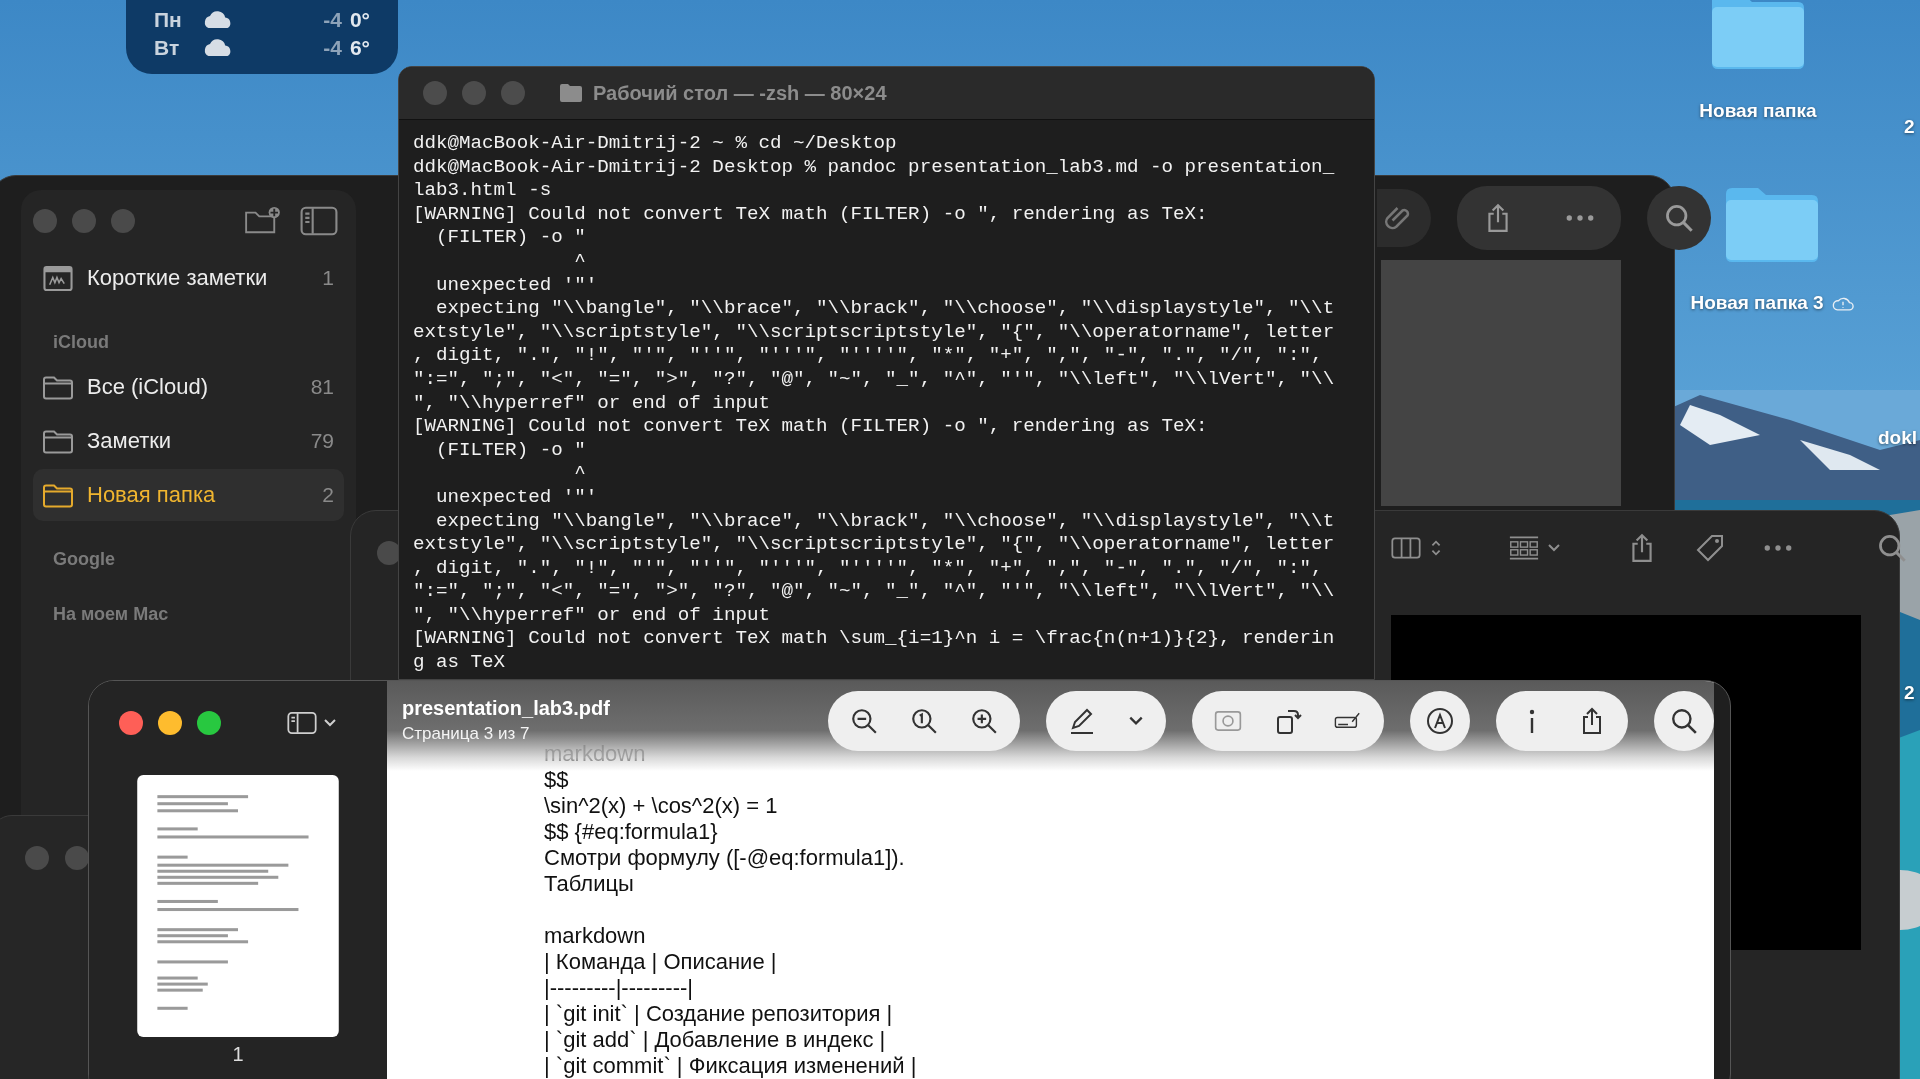 Image resolution: width=1920 pixels, height=1079 pixels. What do you see at coordinates (660, 962) in the screenshot?
I see `document-text-line: | Команда | Описание |` at bounding box center [660, 962].